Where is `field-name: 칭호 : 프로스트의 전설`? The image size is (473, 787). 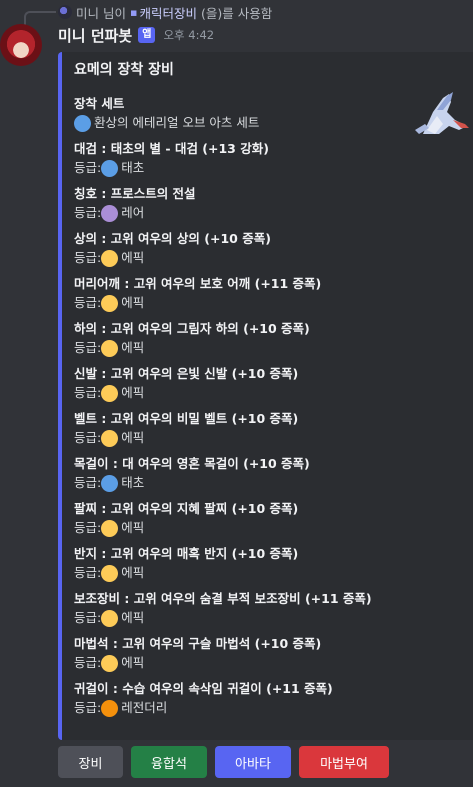 field-name: 칭호 : 프로스트의 전설 is located at coordinates (135, 193).